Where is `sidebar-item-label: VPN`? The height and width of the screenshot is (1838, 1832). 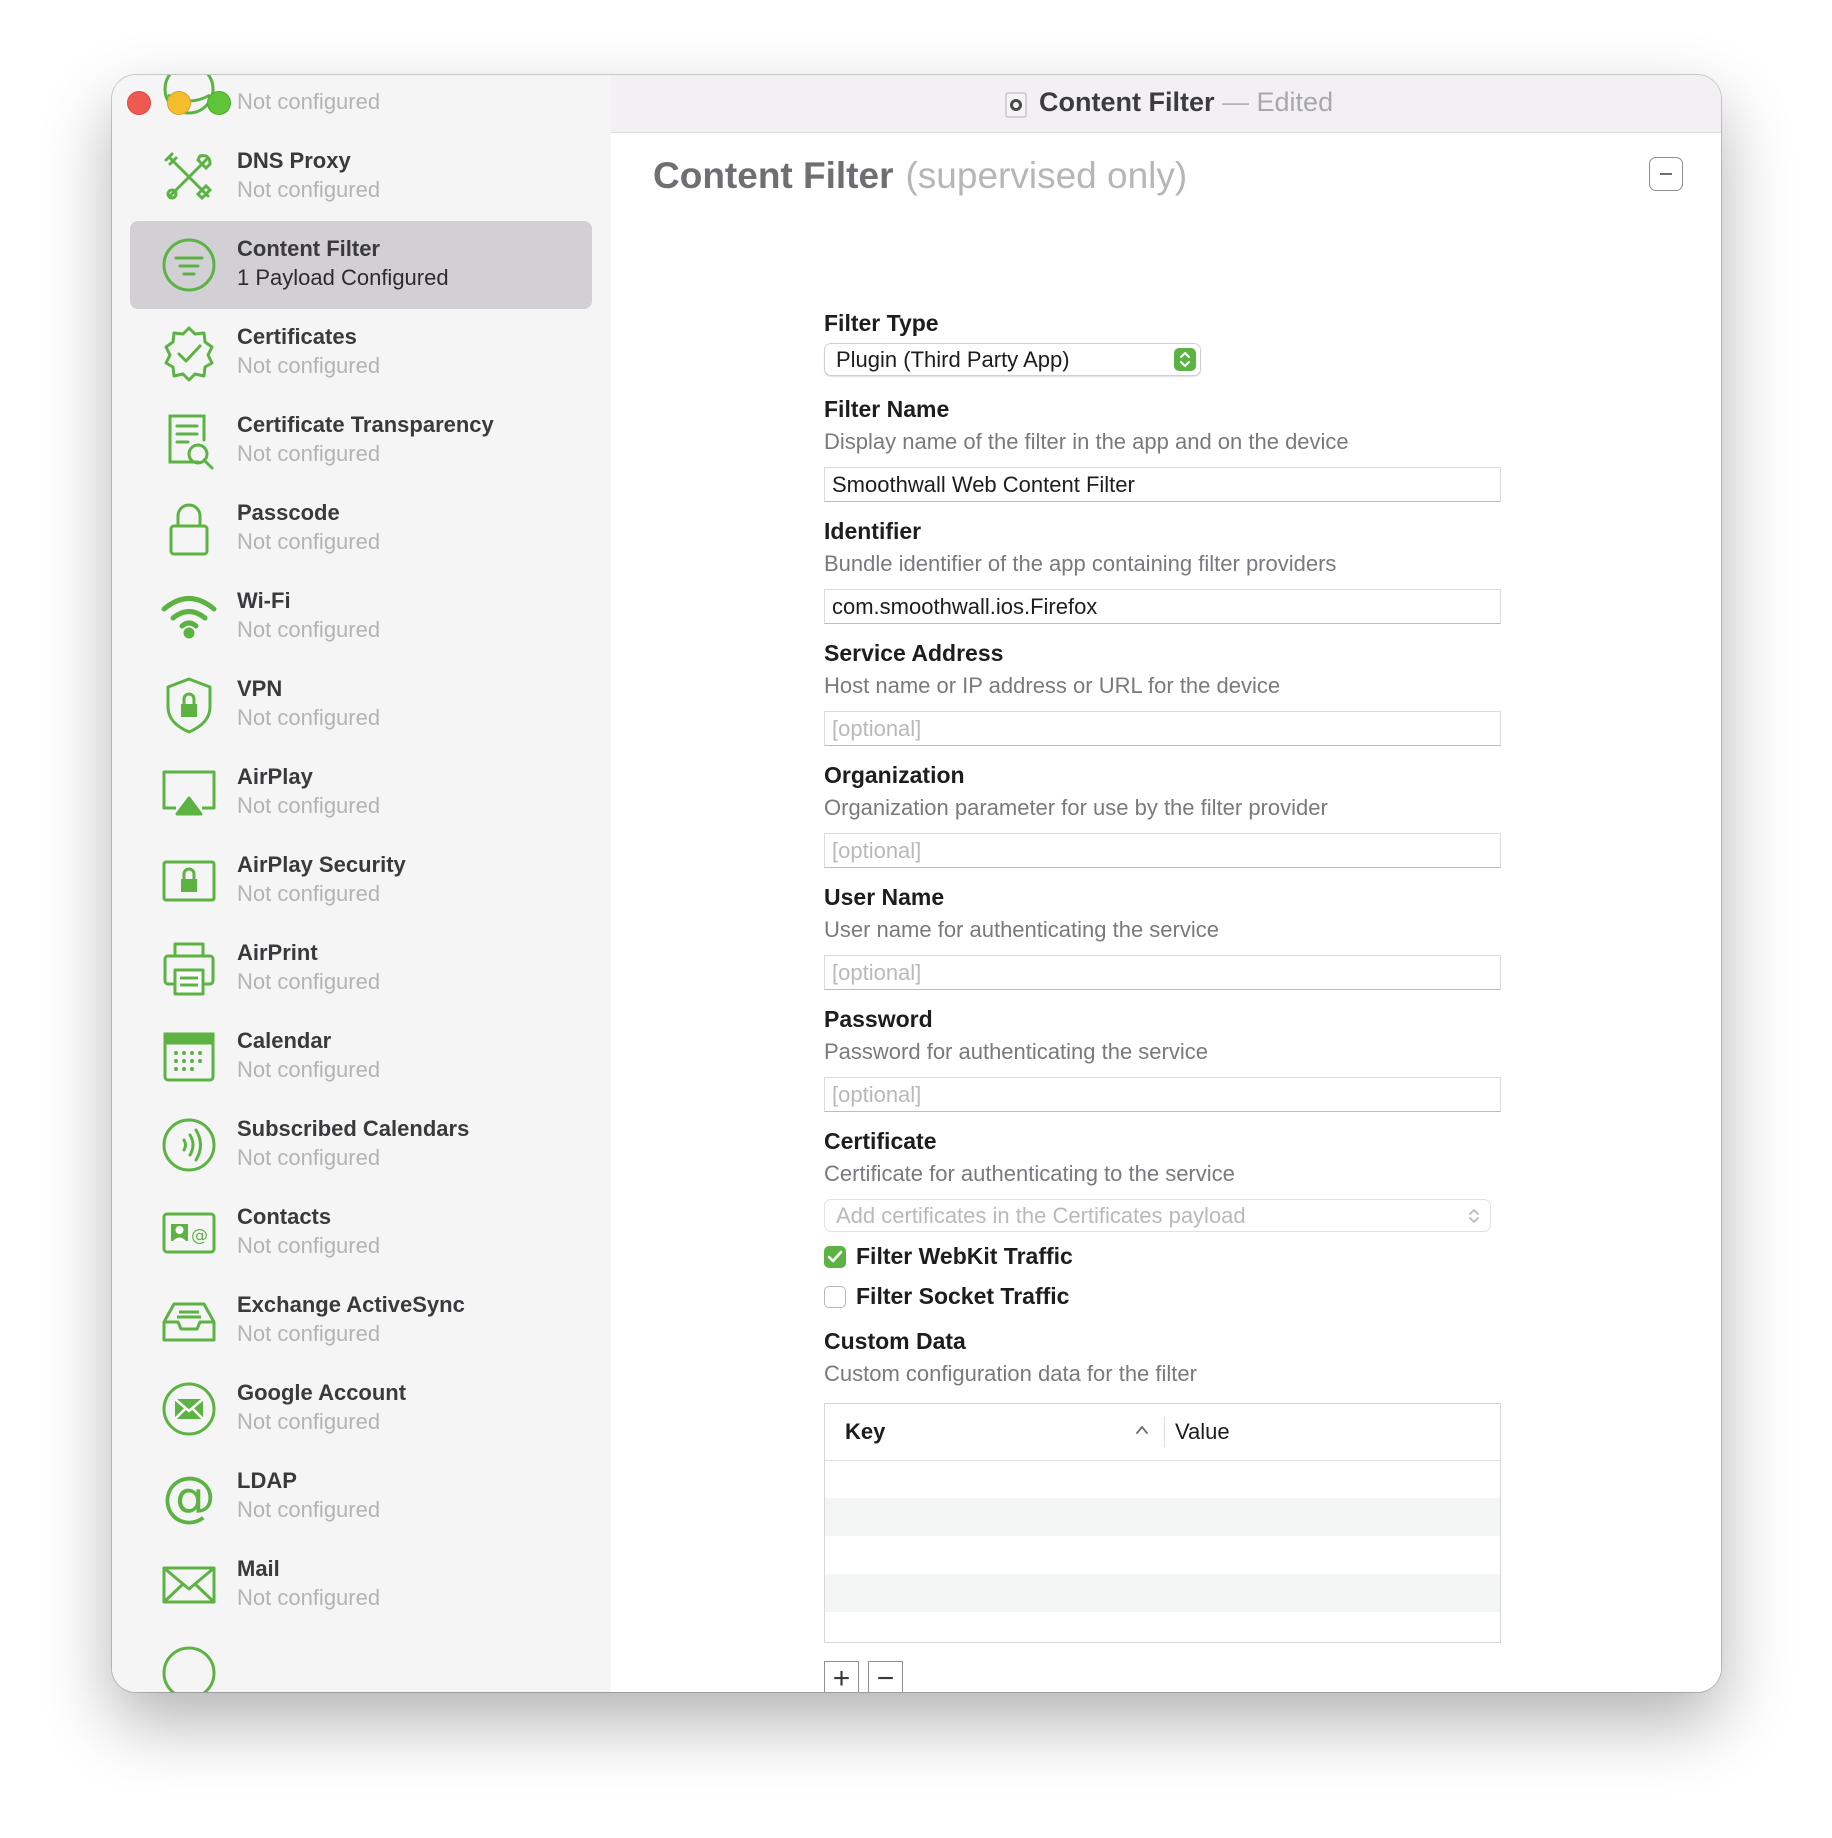
sidebar-item-label: VPN is located at coordinates (260, 688).